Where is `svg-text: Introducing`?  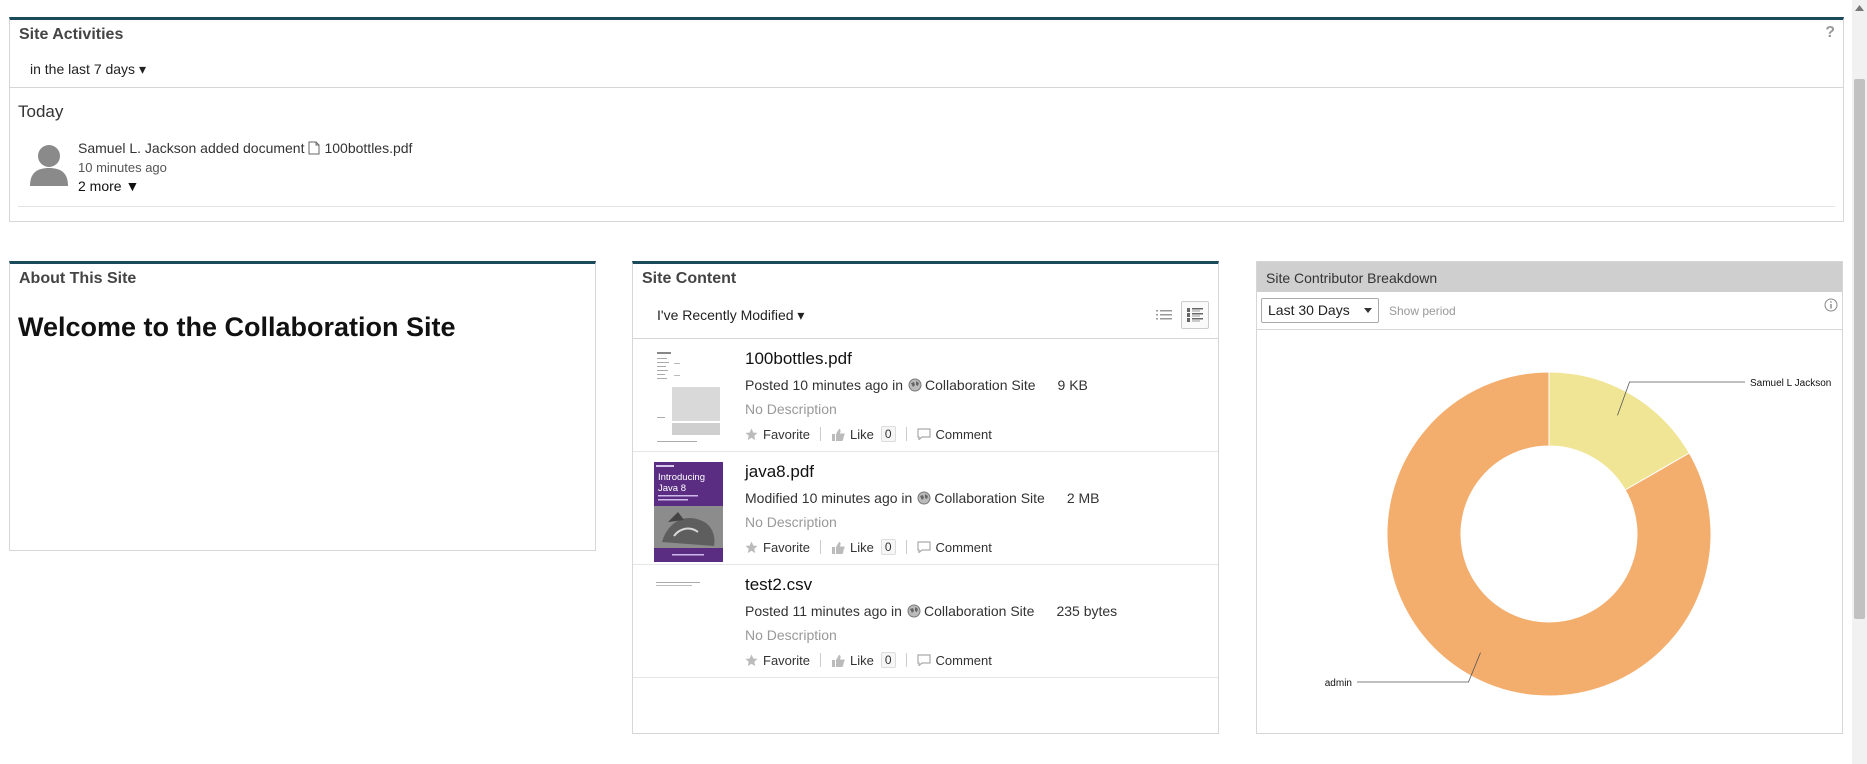 svg-text: Introducing is located at coordinates (681, 477).